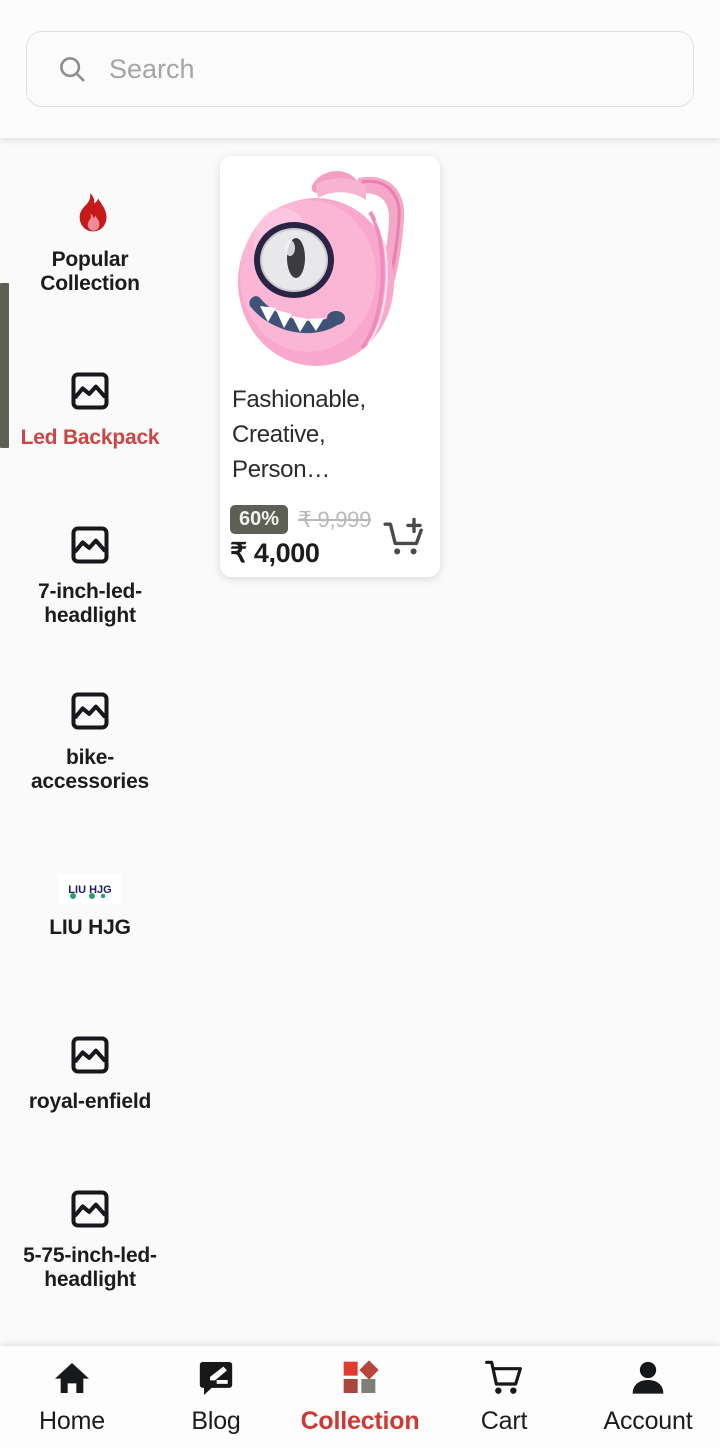 The height and width of the screenshot is (1448, 720). I want to click on collection-icon, so click(360, 1378).